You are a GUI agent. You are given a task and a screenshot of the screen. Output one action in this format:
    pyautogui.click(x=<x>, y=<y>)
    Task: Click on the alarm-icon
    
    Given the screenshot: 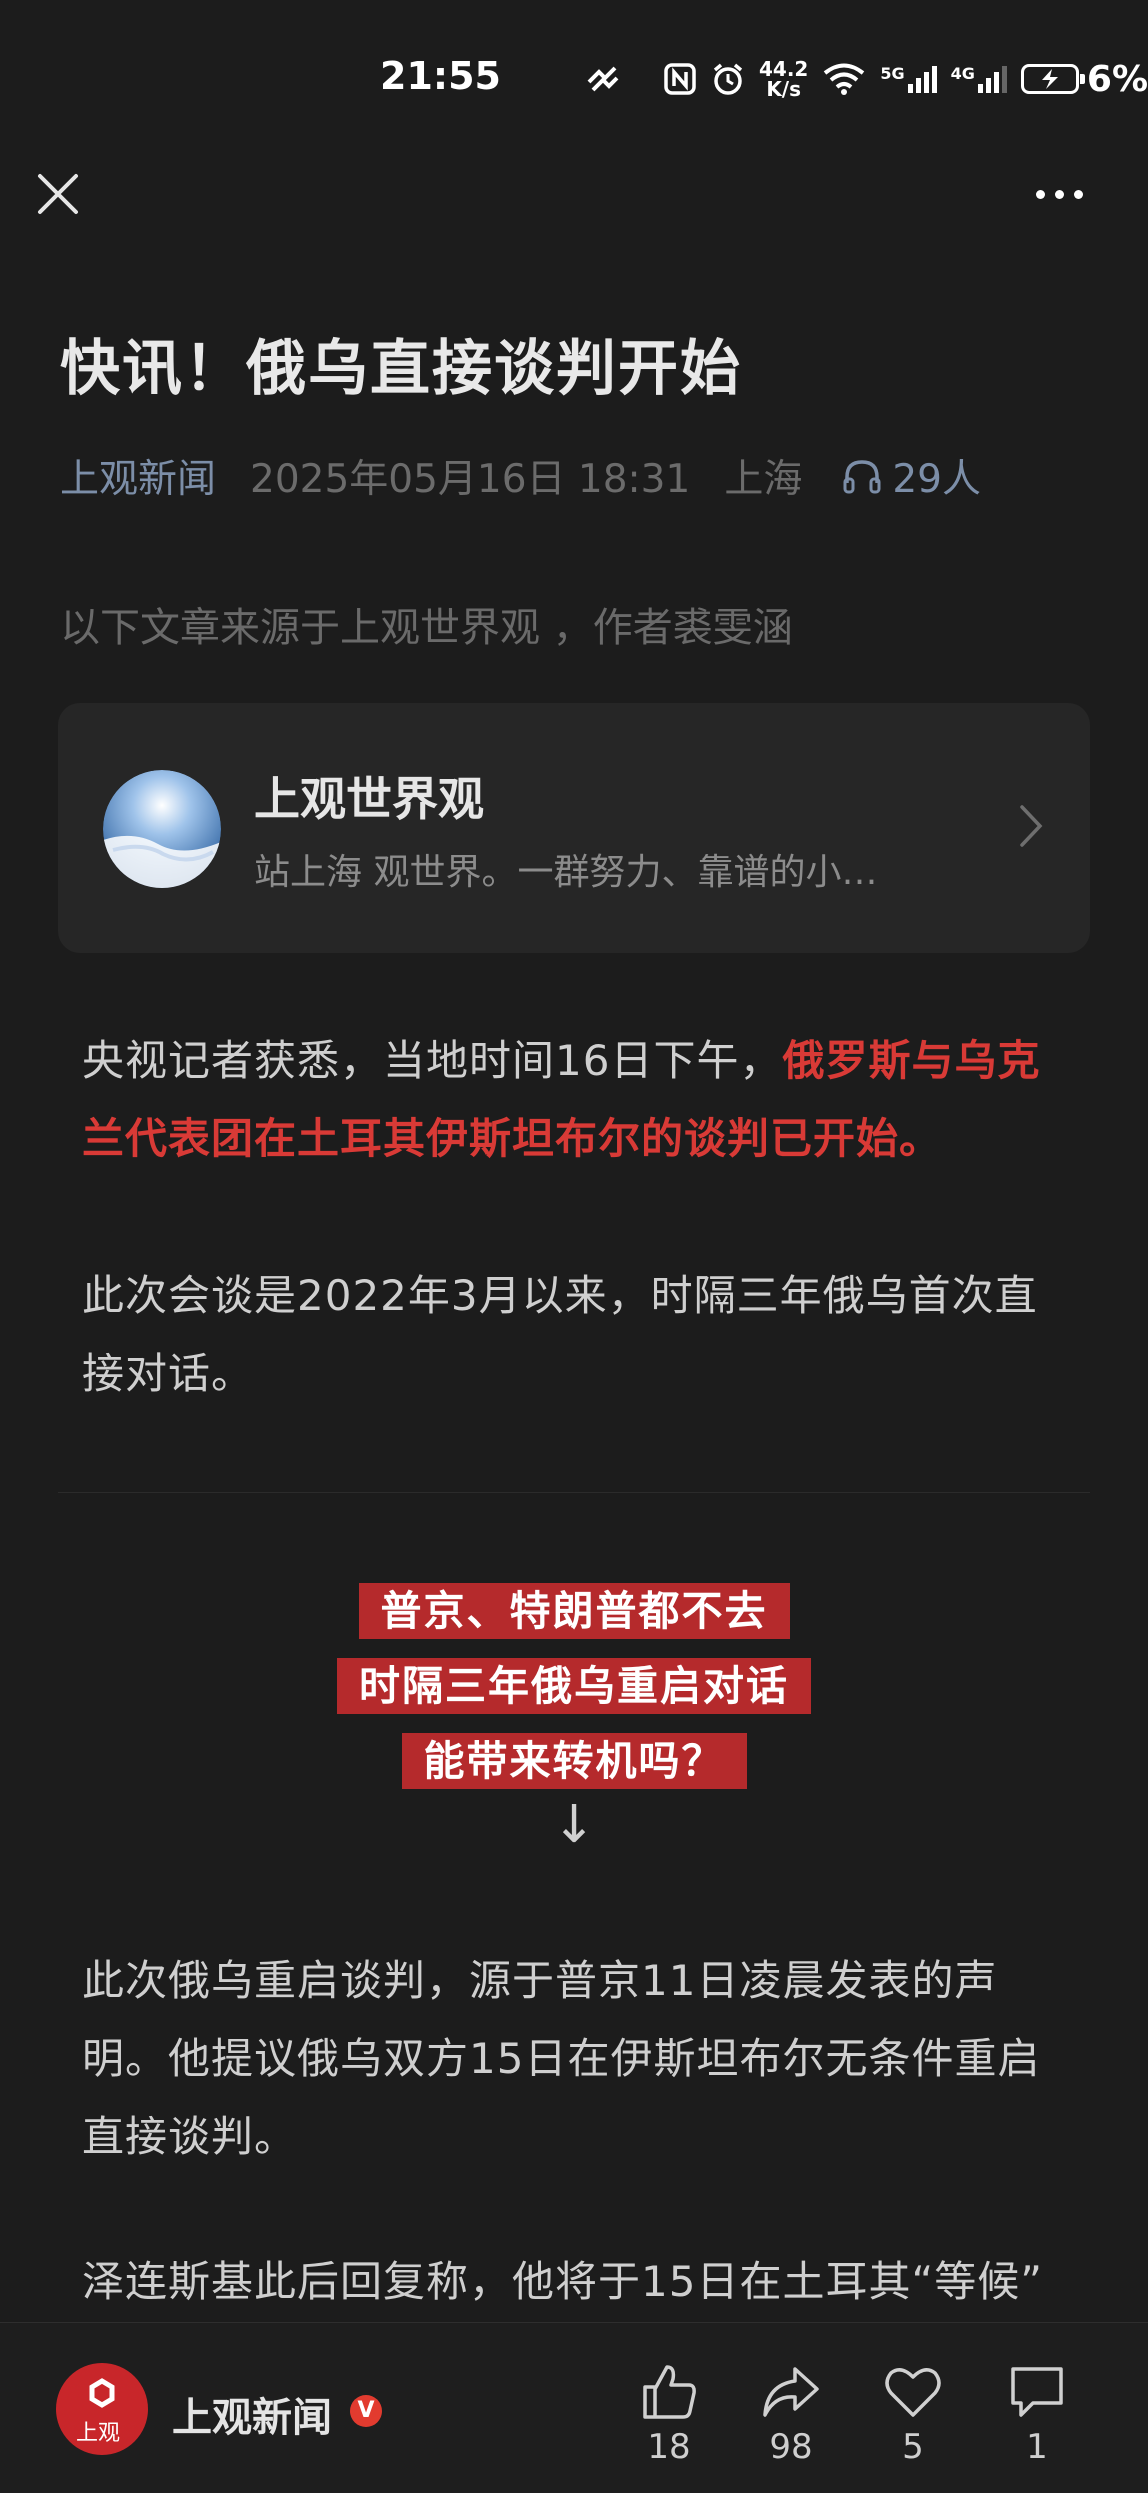 What is the action you would take?
    pyautogui.click(x=728, y=79)
    